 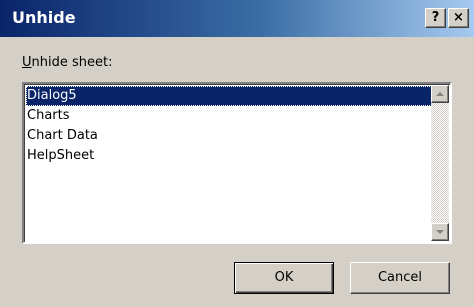 What do you see at coordinates (440, 163) in the screenshot?
I see `vertical-scrollbar` at bounding box center [440, 163].